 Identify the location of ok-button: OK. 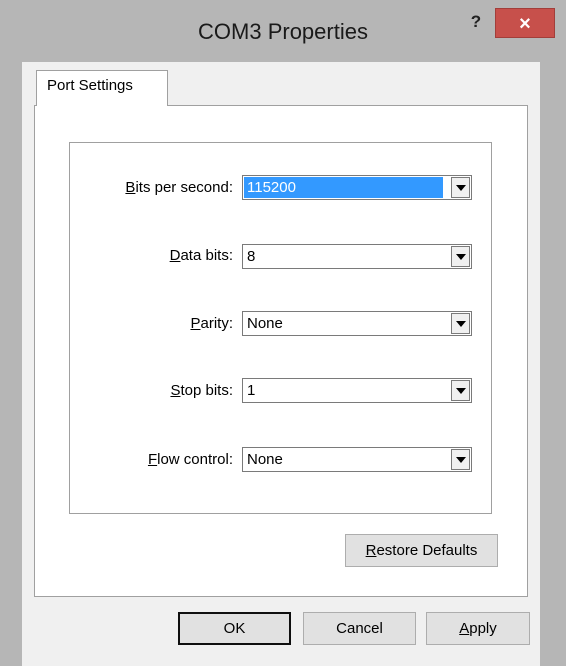
(234, 628).